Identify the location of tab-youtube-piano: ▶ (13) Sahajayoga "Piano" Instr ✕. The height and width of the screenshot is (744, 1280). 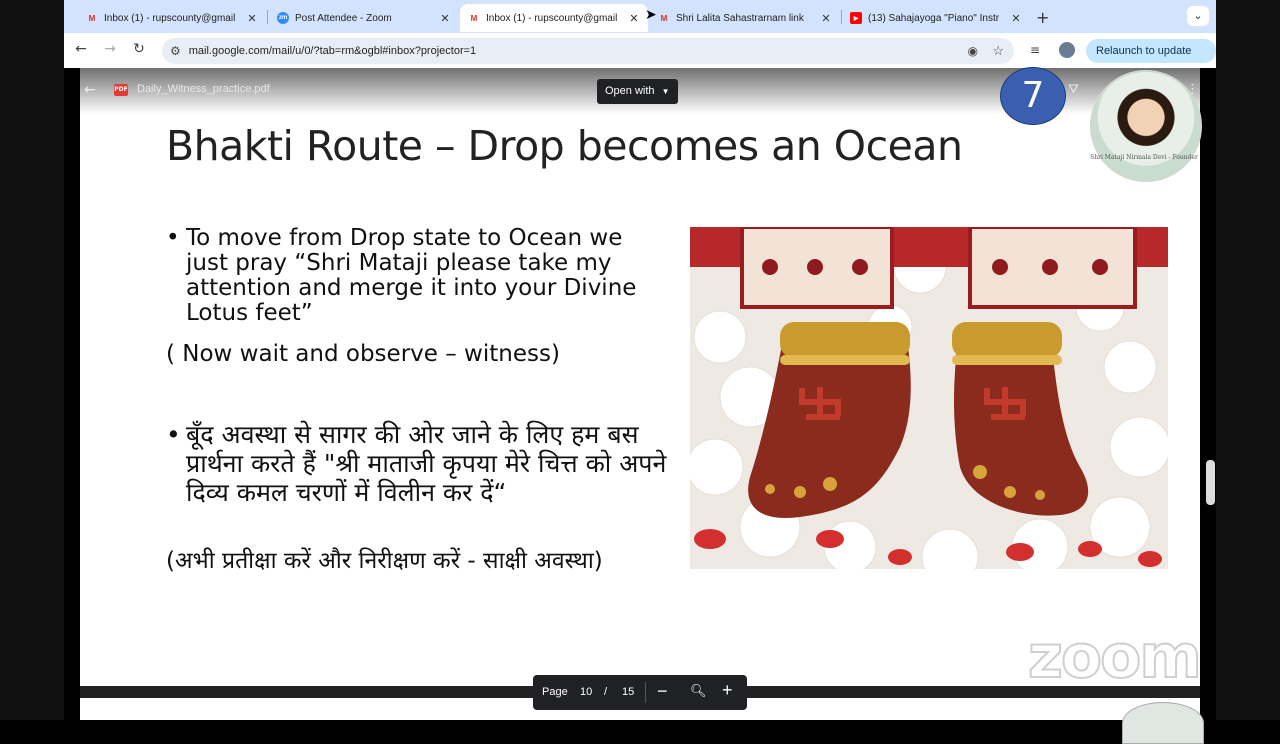
(936, 18).